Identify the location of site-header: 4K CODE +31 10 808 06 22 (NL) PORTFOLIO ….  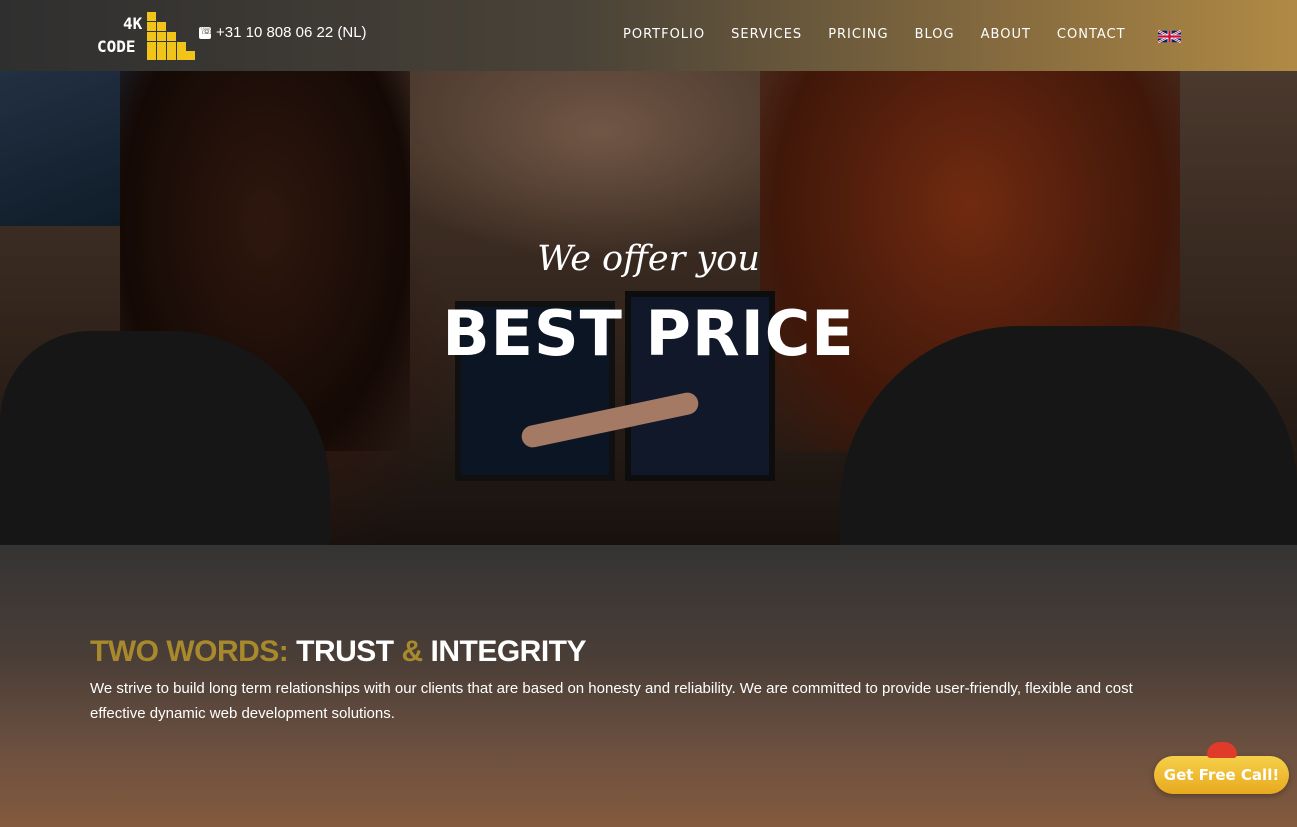
(648, 35).